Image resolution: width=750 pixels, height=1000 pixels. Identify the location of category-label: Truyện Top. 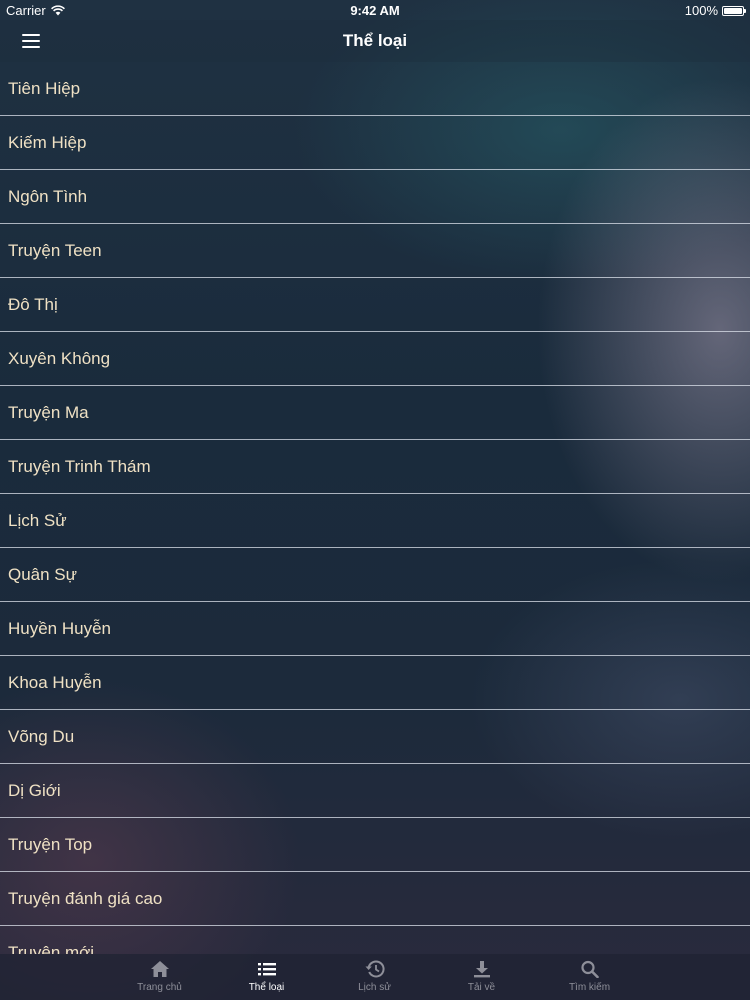
(50, 844).